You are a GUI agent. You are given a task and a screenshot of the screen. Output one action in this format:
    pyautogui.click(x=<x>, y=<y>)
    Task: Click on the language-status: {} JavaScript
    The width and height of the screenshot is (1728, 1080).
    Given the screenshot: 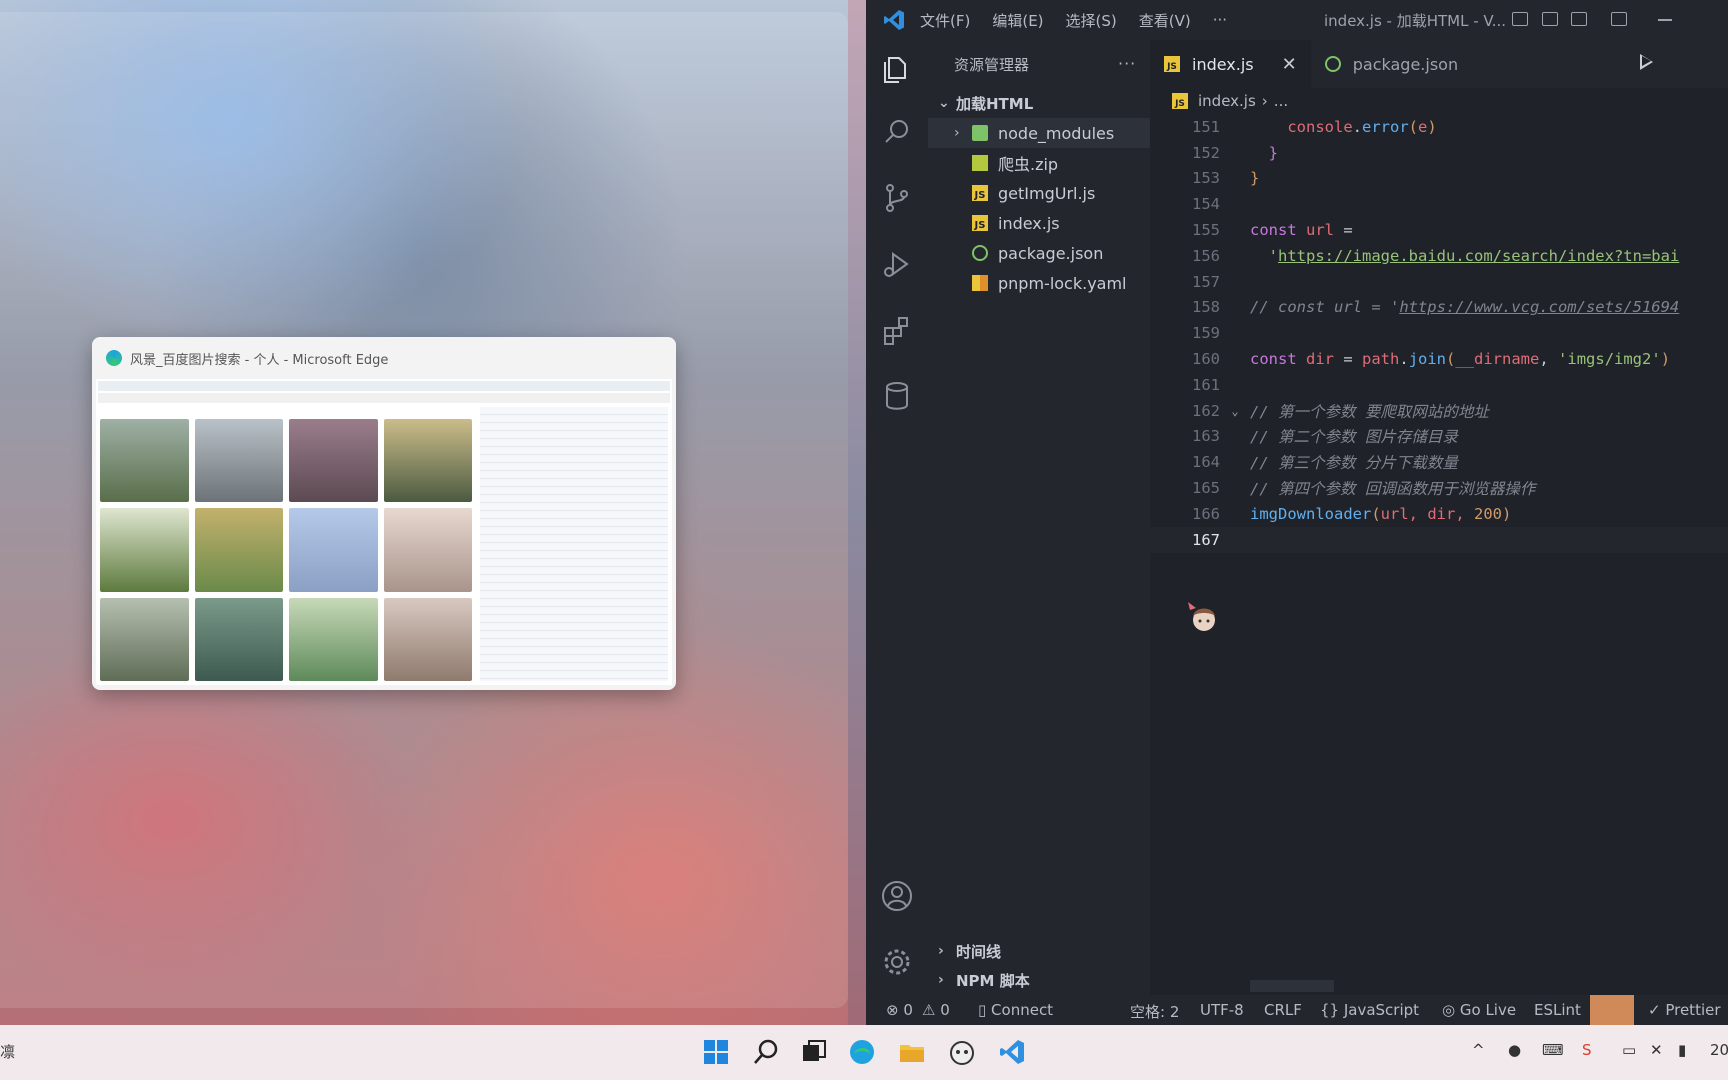 What is the action you would take?
    pyautogui.click(x=1369, y=1010)
    